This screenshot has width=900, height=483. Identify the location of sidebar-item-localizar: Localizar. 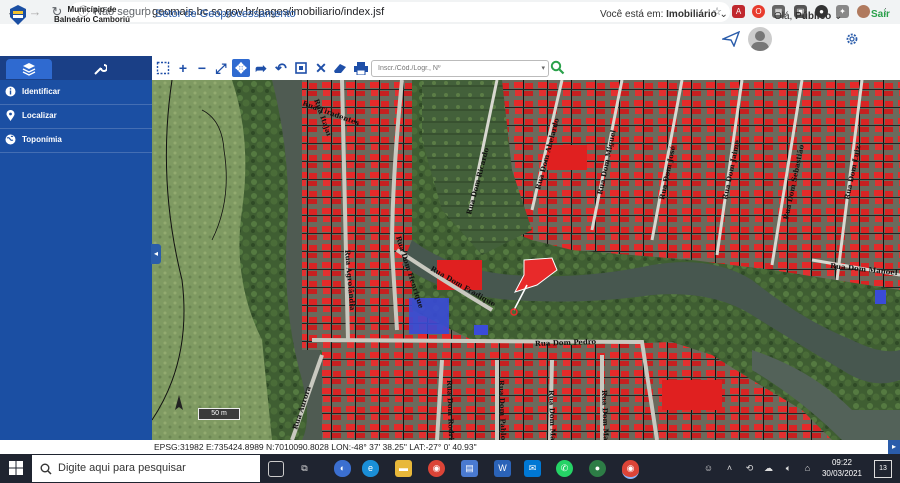
(76, 116).